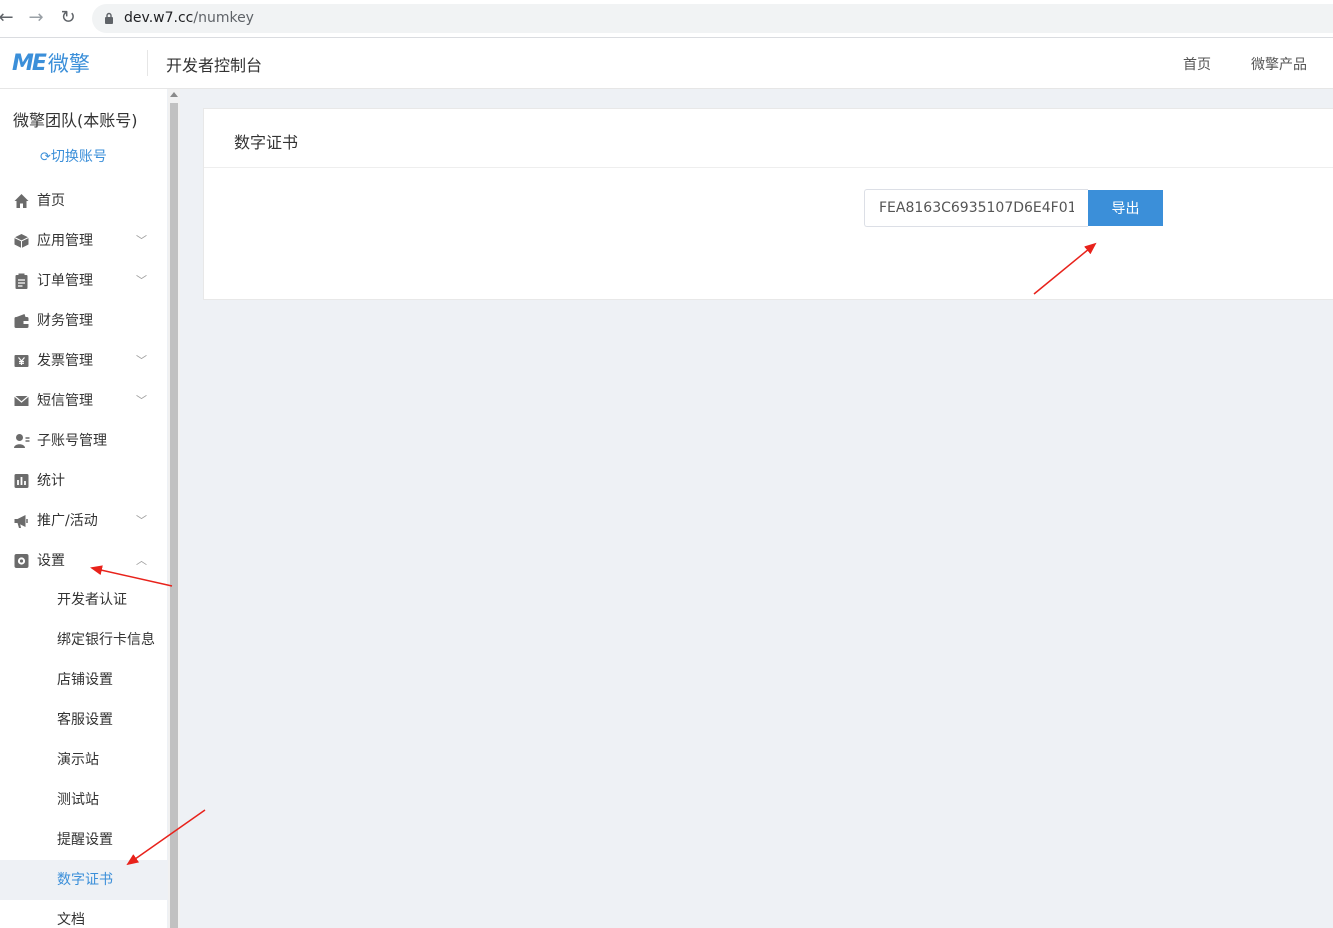 The height and width of the screenshot is (928, 1333). What do you see at coordinates (36, 18) in the screenshot?
I see `forward-arrow-icon: →` at bounding box center [36, 18].